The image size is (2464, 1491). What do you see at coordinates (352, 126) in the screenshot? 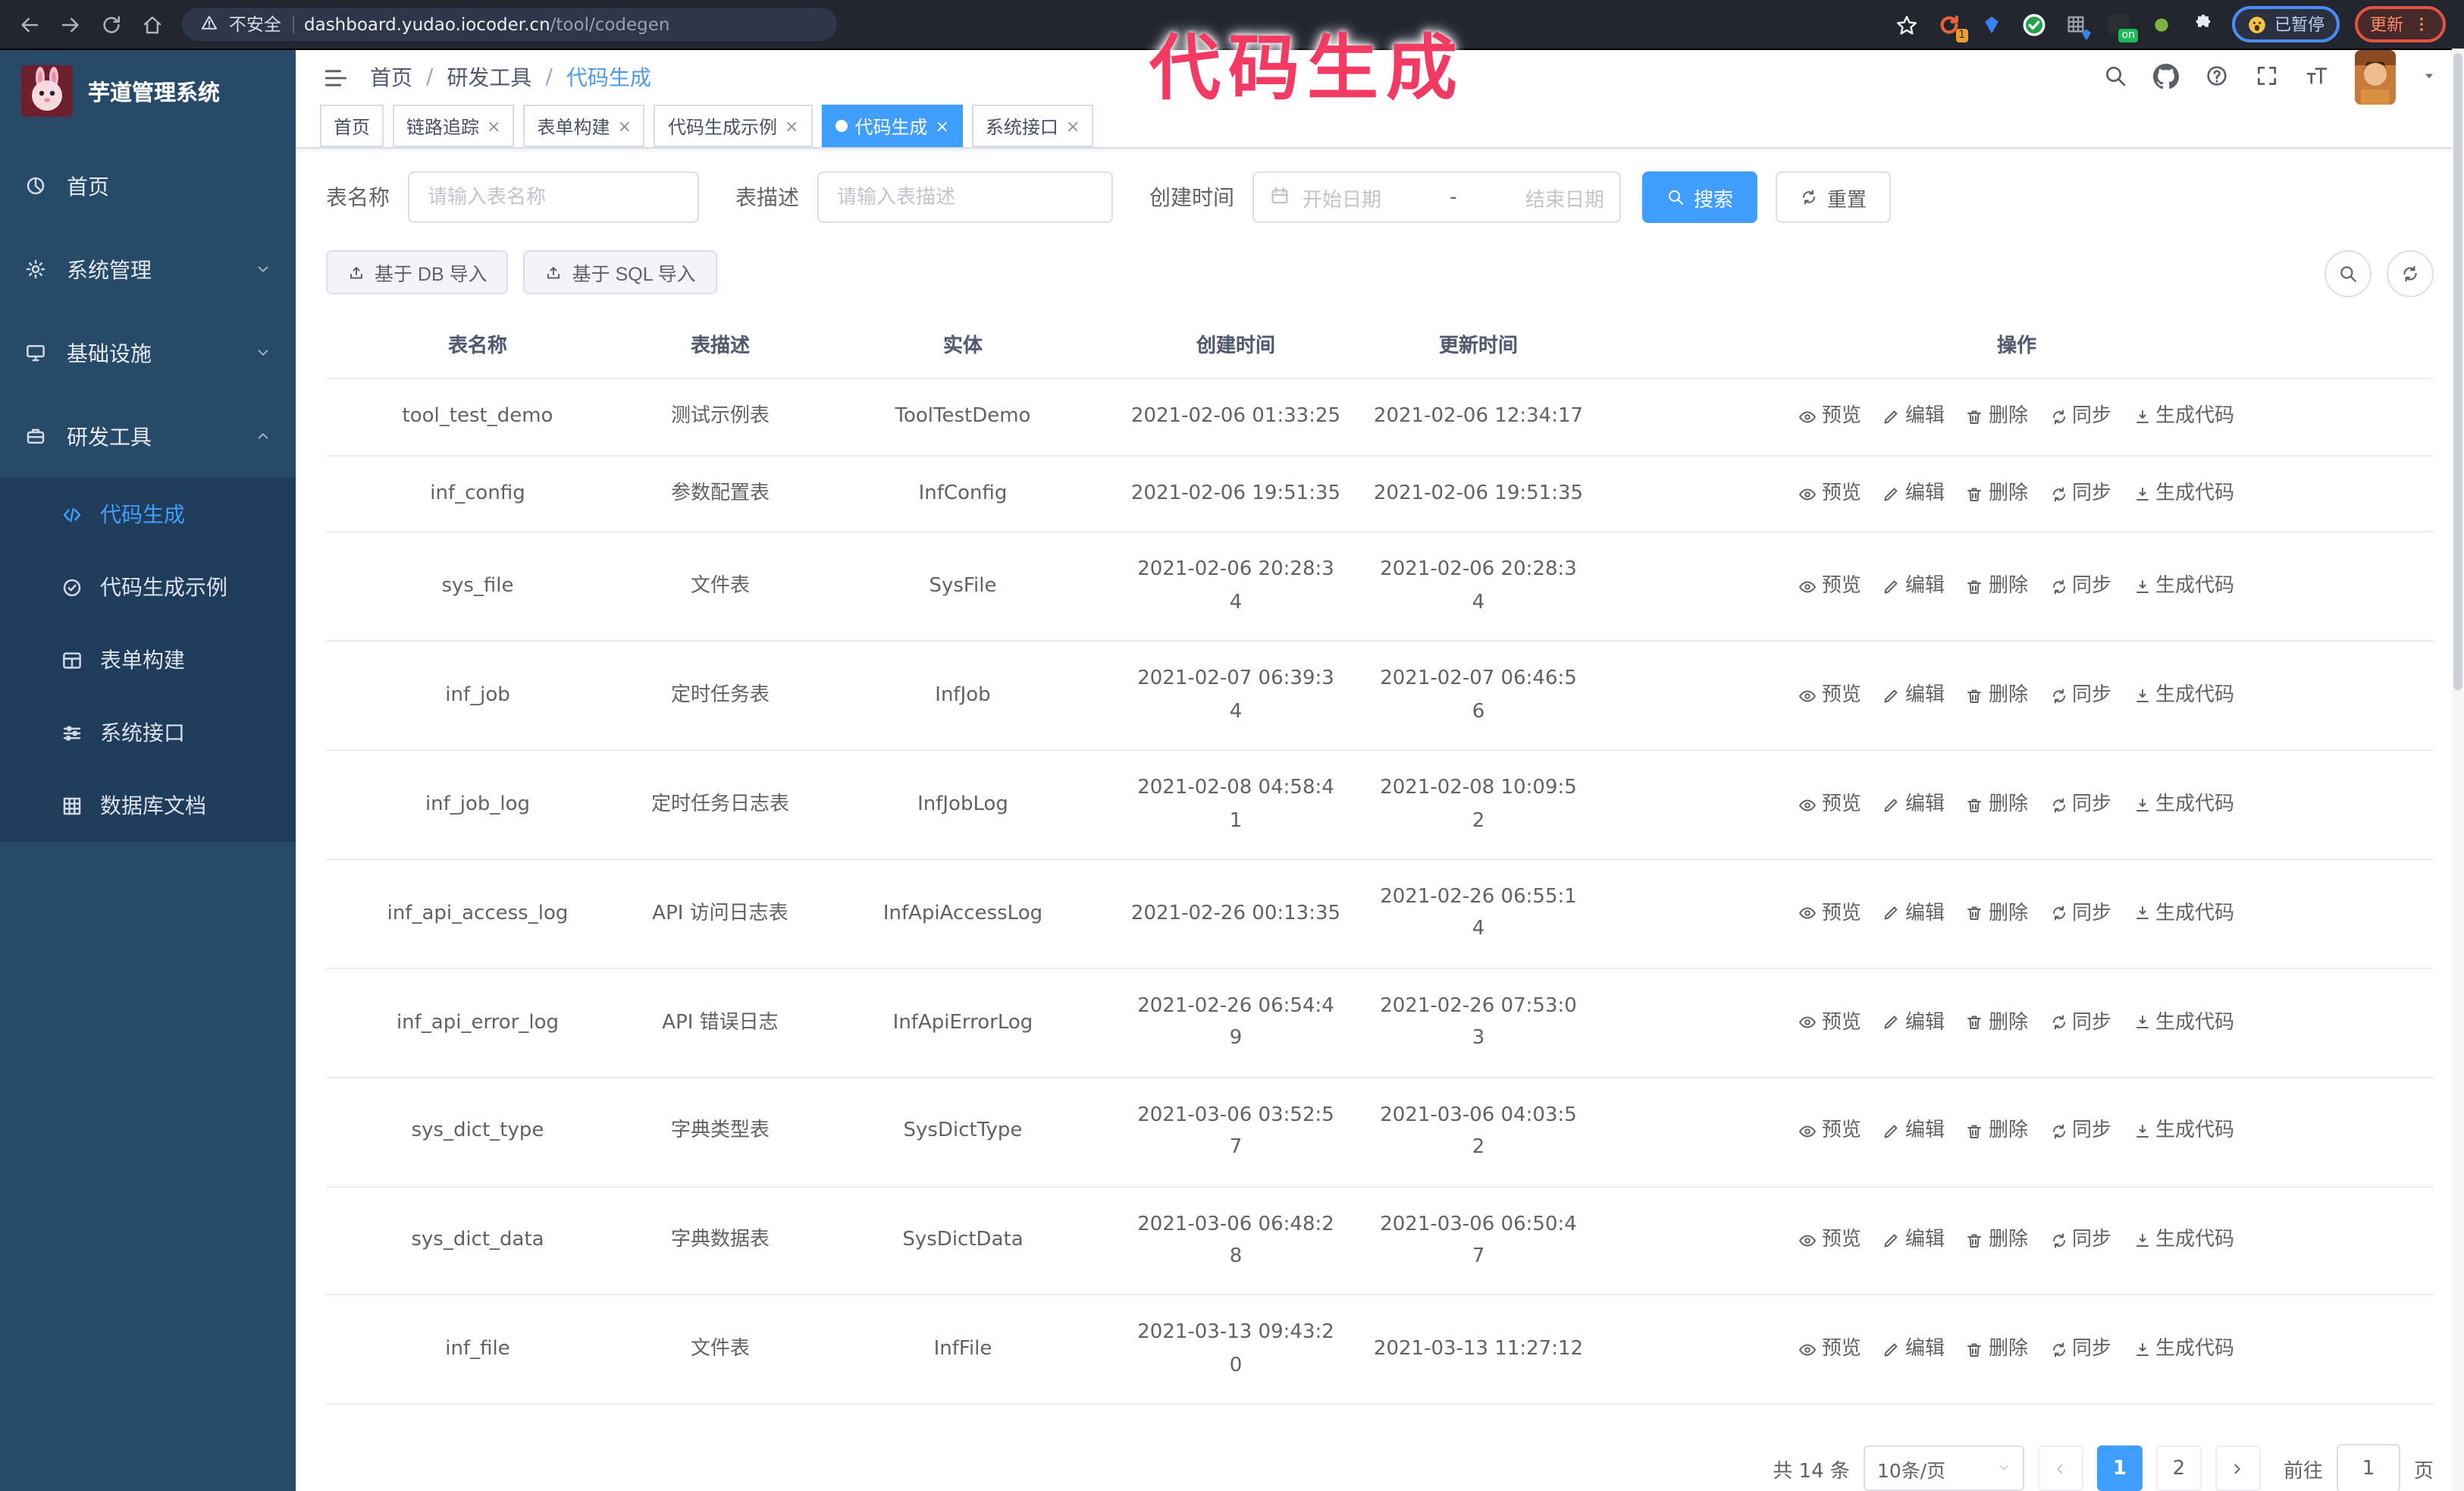
I see `tab-home: 首页` at bounding box center [352, 126].